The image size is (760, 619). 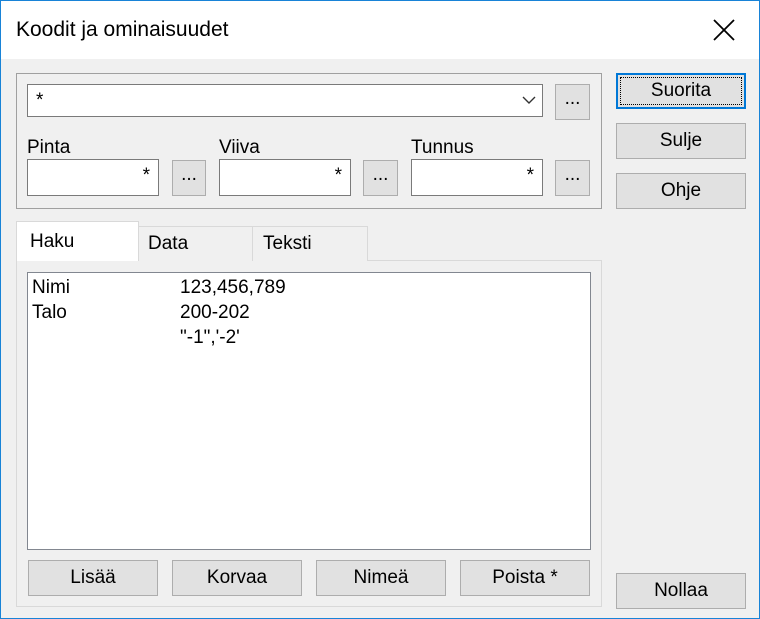 What do you see at coordinates (233, 287) in the screenshot?
I see `list-item-value: 123,456,789` at bounding box center [233, 287].